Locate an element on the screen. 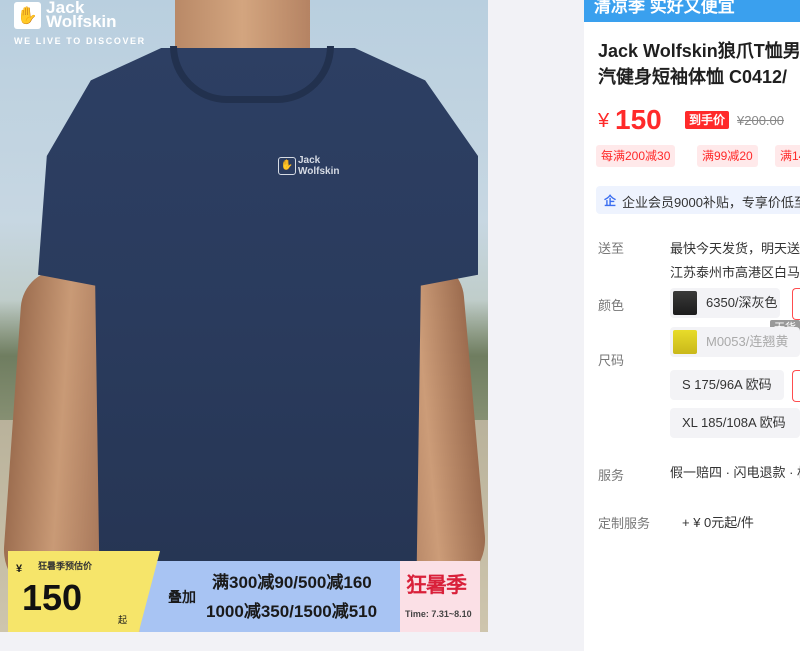 This screenshot has height=651, width=800. promo-price-unit: 起 is located at coordinates (123, 620).